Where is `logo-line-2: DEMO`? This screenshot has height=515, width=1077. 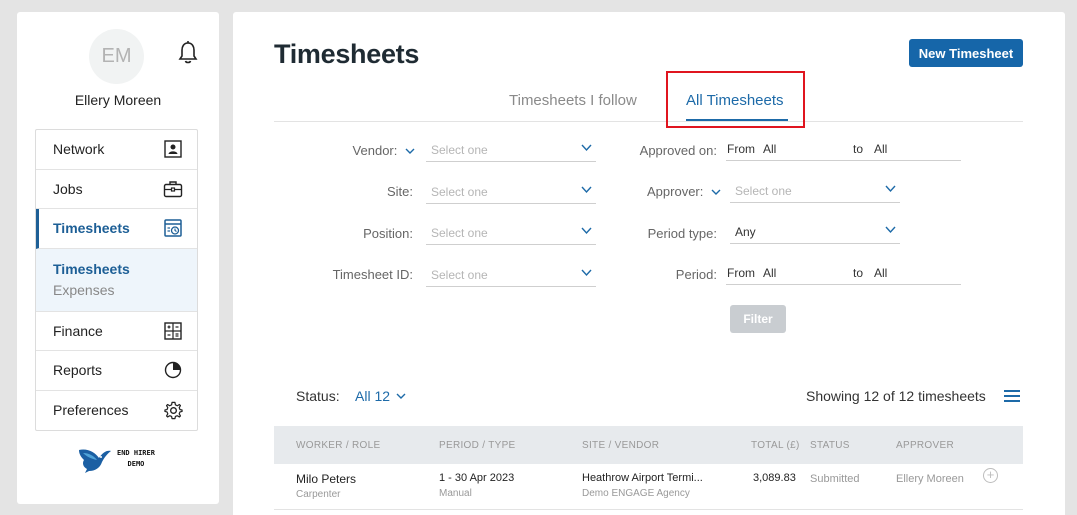 logo-line-2: DEMO is located at coordinates (136, 464).